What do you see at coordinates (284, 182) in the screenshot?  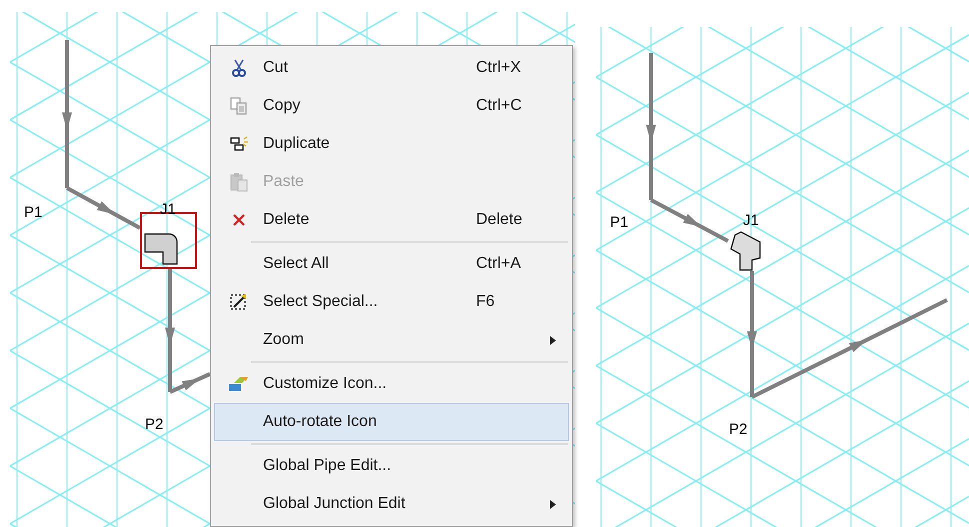 I see `menu-label: Paste` at bounding box center [284, 182].